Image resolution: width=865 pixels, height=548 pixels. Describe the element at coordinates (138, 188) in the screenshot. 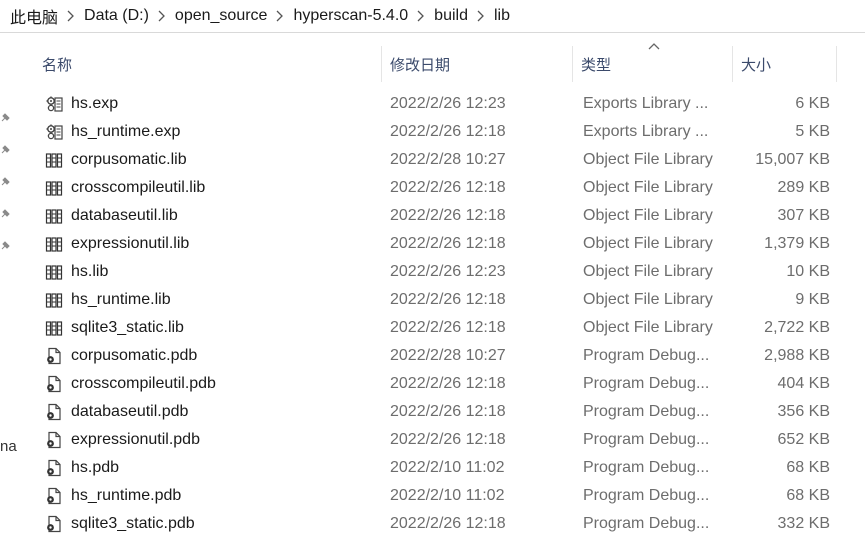

I see `file-name: crosscompileutil.lib` at that location.